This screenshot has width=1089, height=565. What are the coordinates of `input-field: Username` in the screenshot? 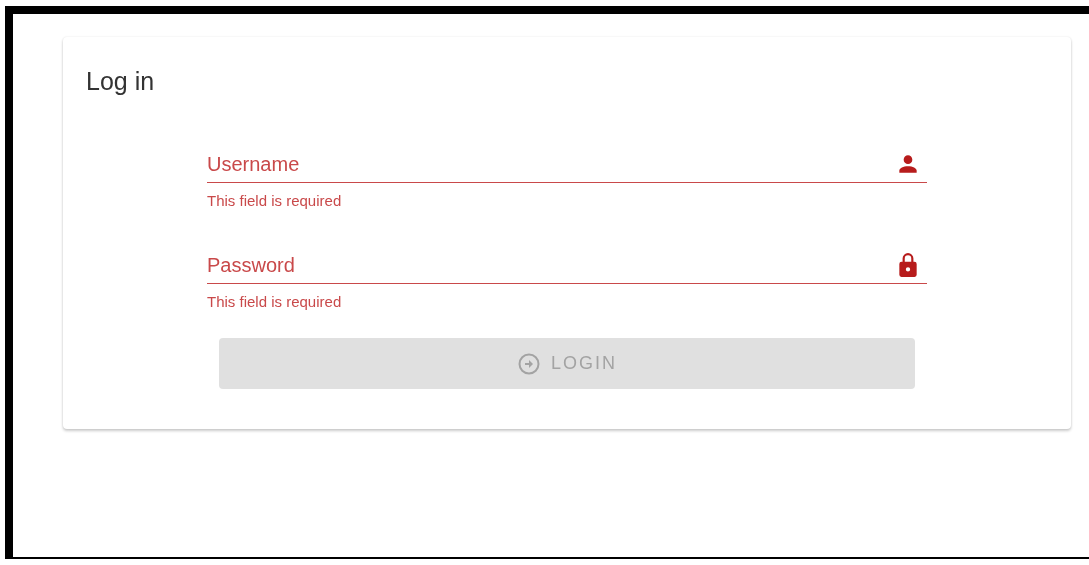 It's located at (567, 164).